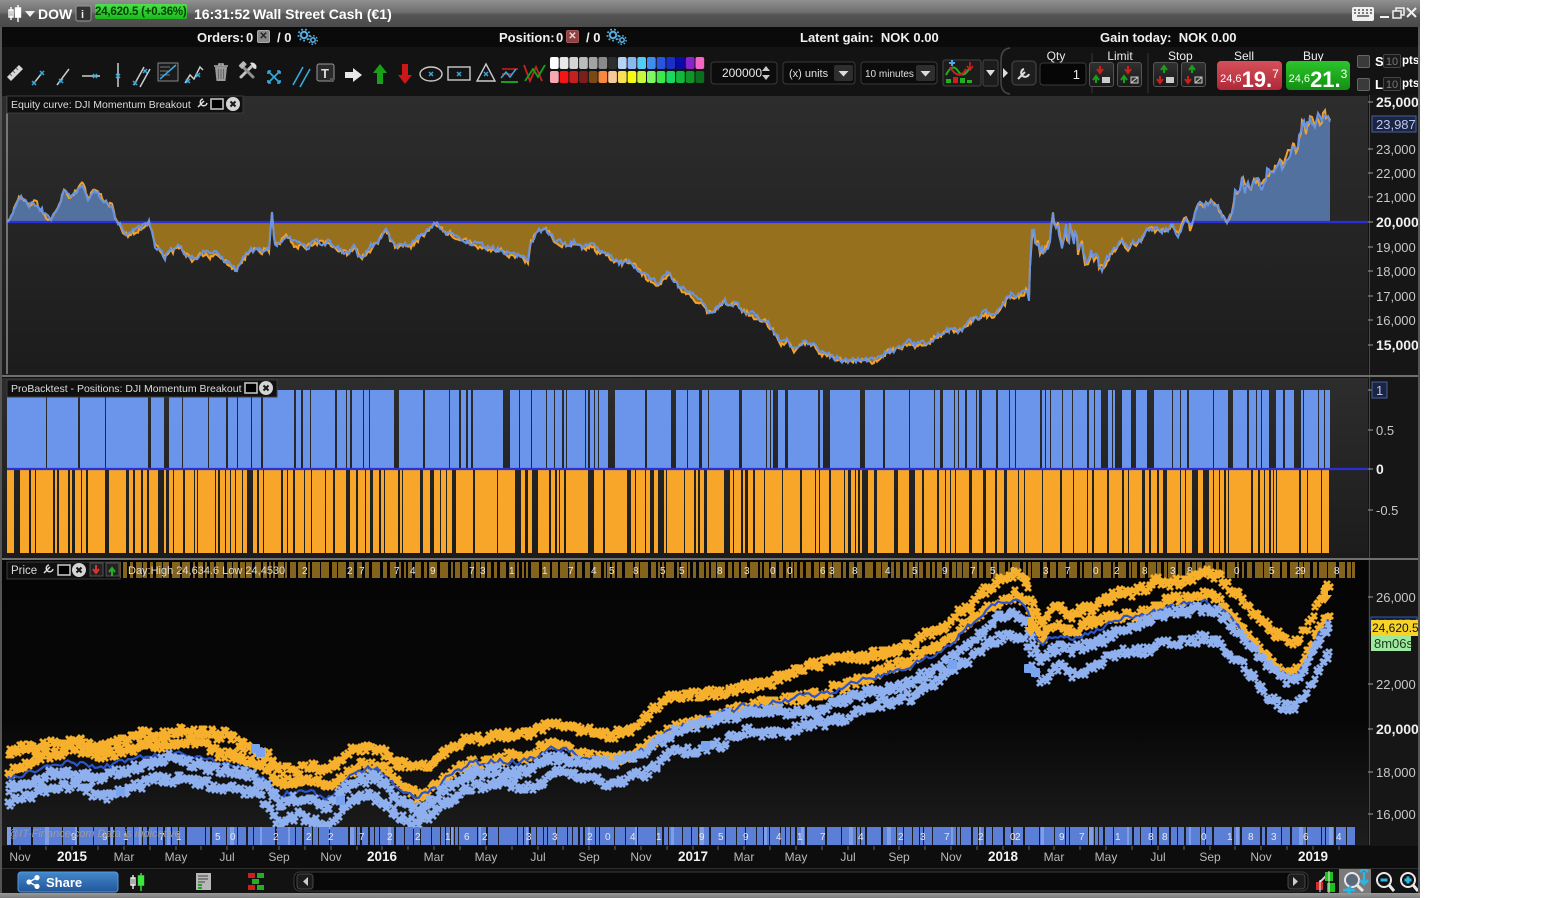 The width and height of the screenshot is (1548, 898). I want to click on svg-text: Wall Street Cash (€1), so click(322, 14).